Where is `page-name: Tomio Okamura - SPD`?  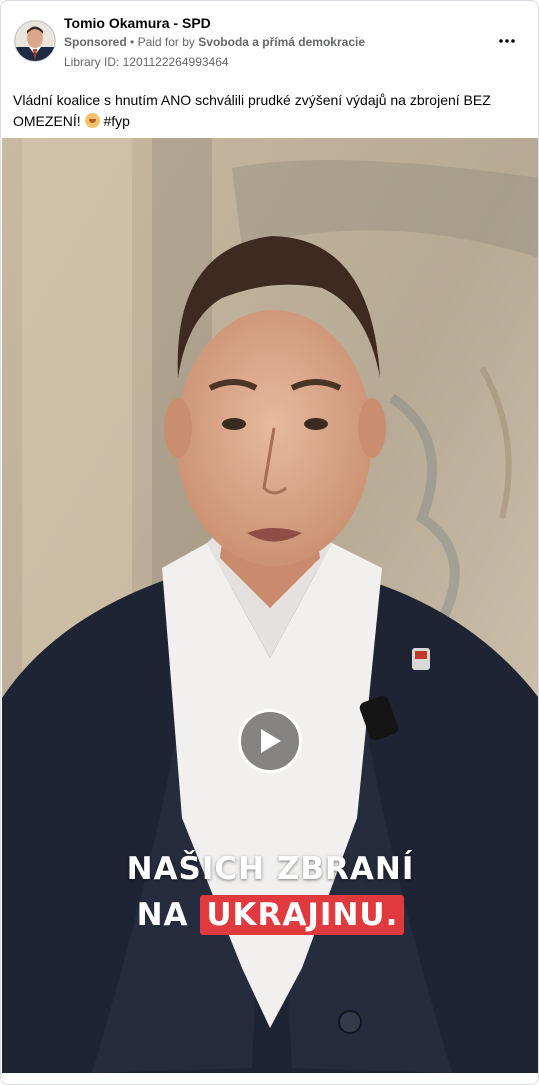 page-name: Tomio Okamura - SPD is located at coordinates (137, 23).